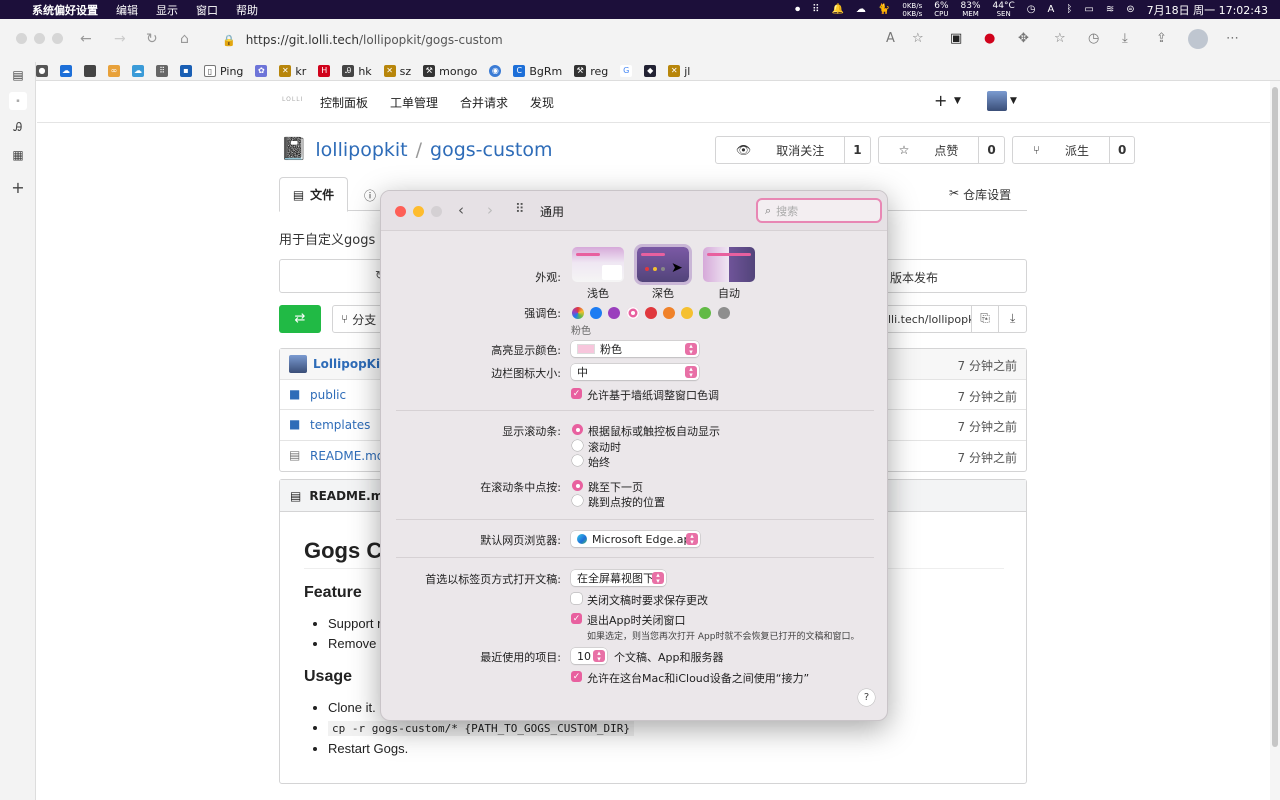  What do you see at coordinates (1051, 9) in the screenshot?
I see `input-method-icon: A` at bounding box center [1051, 9].